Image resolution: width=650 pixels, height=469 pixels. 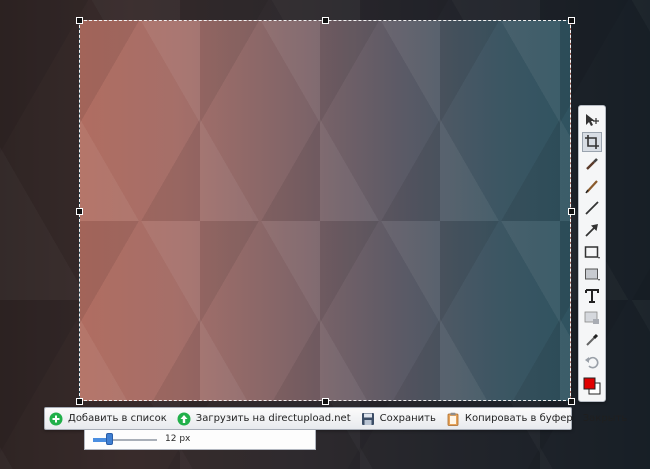 What do you see at coordinates (178, 439) in the screenshot?
I see `brush-size-value: 12 px` at bounding box center [178, 439].